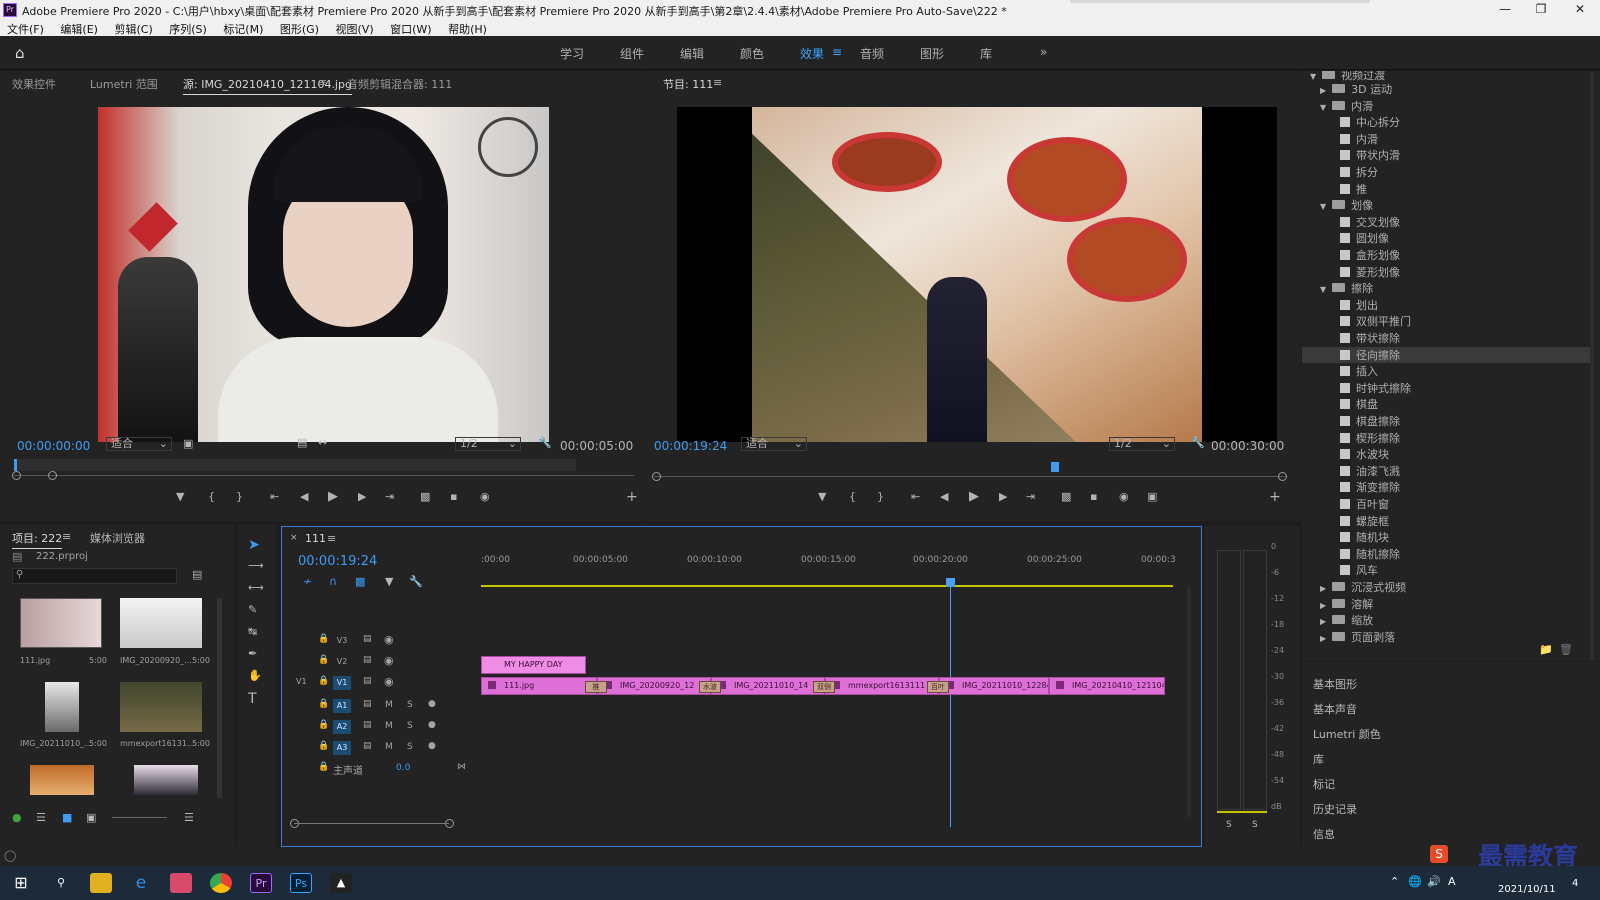 The width and height of the screenshot is (1600, 900). Describe the element at coordinates (399, 84) in the screenshot. I see `tab-audio-clip-mixer: 音频剪辑混合器: 111` at that location.